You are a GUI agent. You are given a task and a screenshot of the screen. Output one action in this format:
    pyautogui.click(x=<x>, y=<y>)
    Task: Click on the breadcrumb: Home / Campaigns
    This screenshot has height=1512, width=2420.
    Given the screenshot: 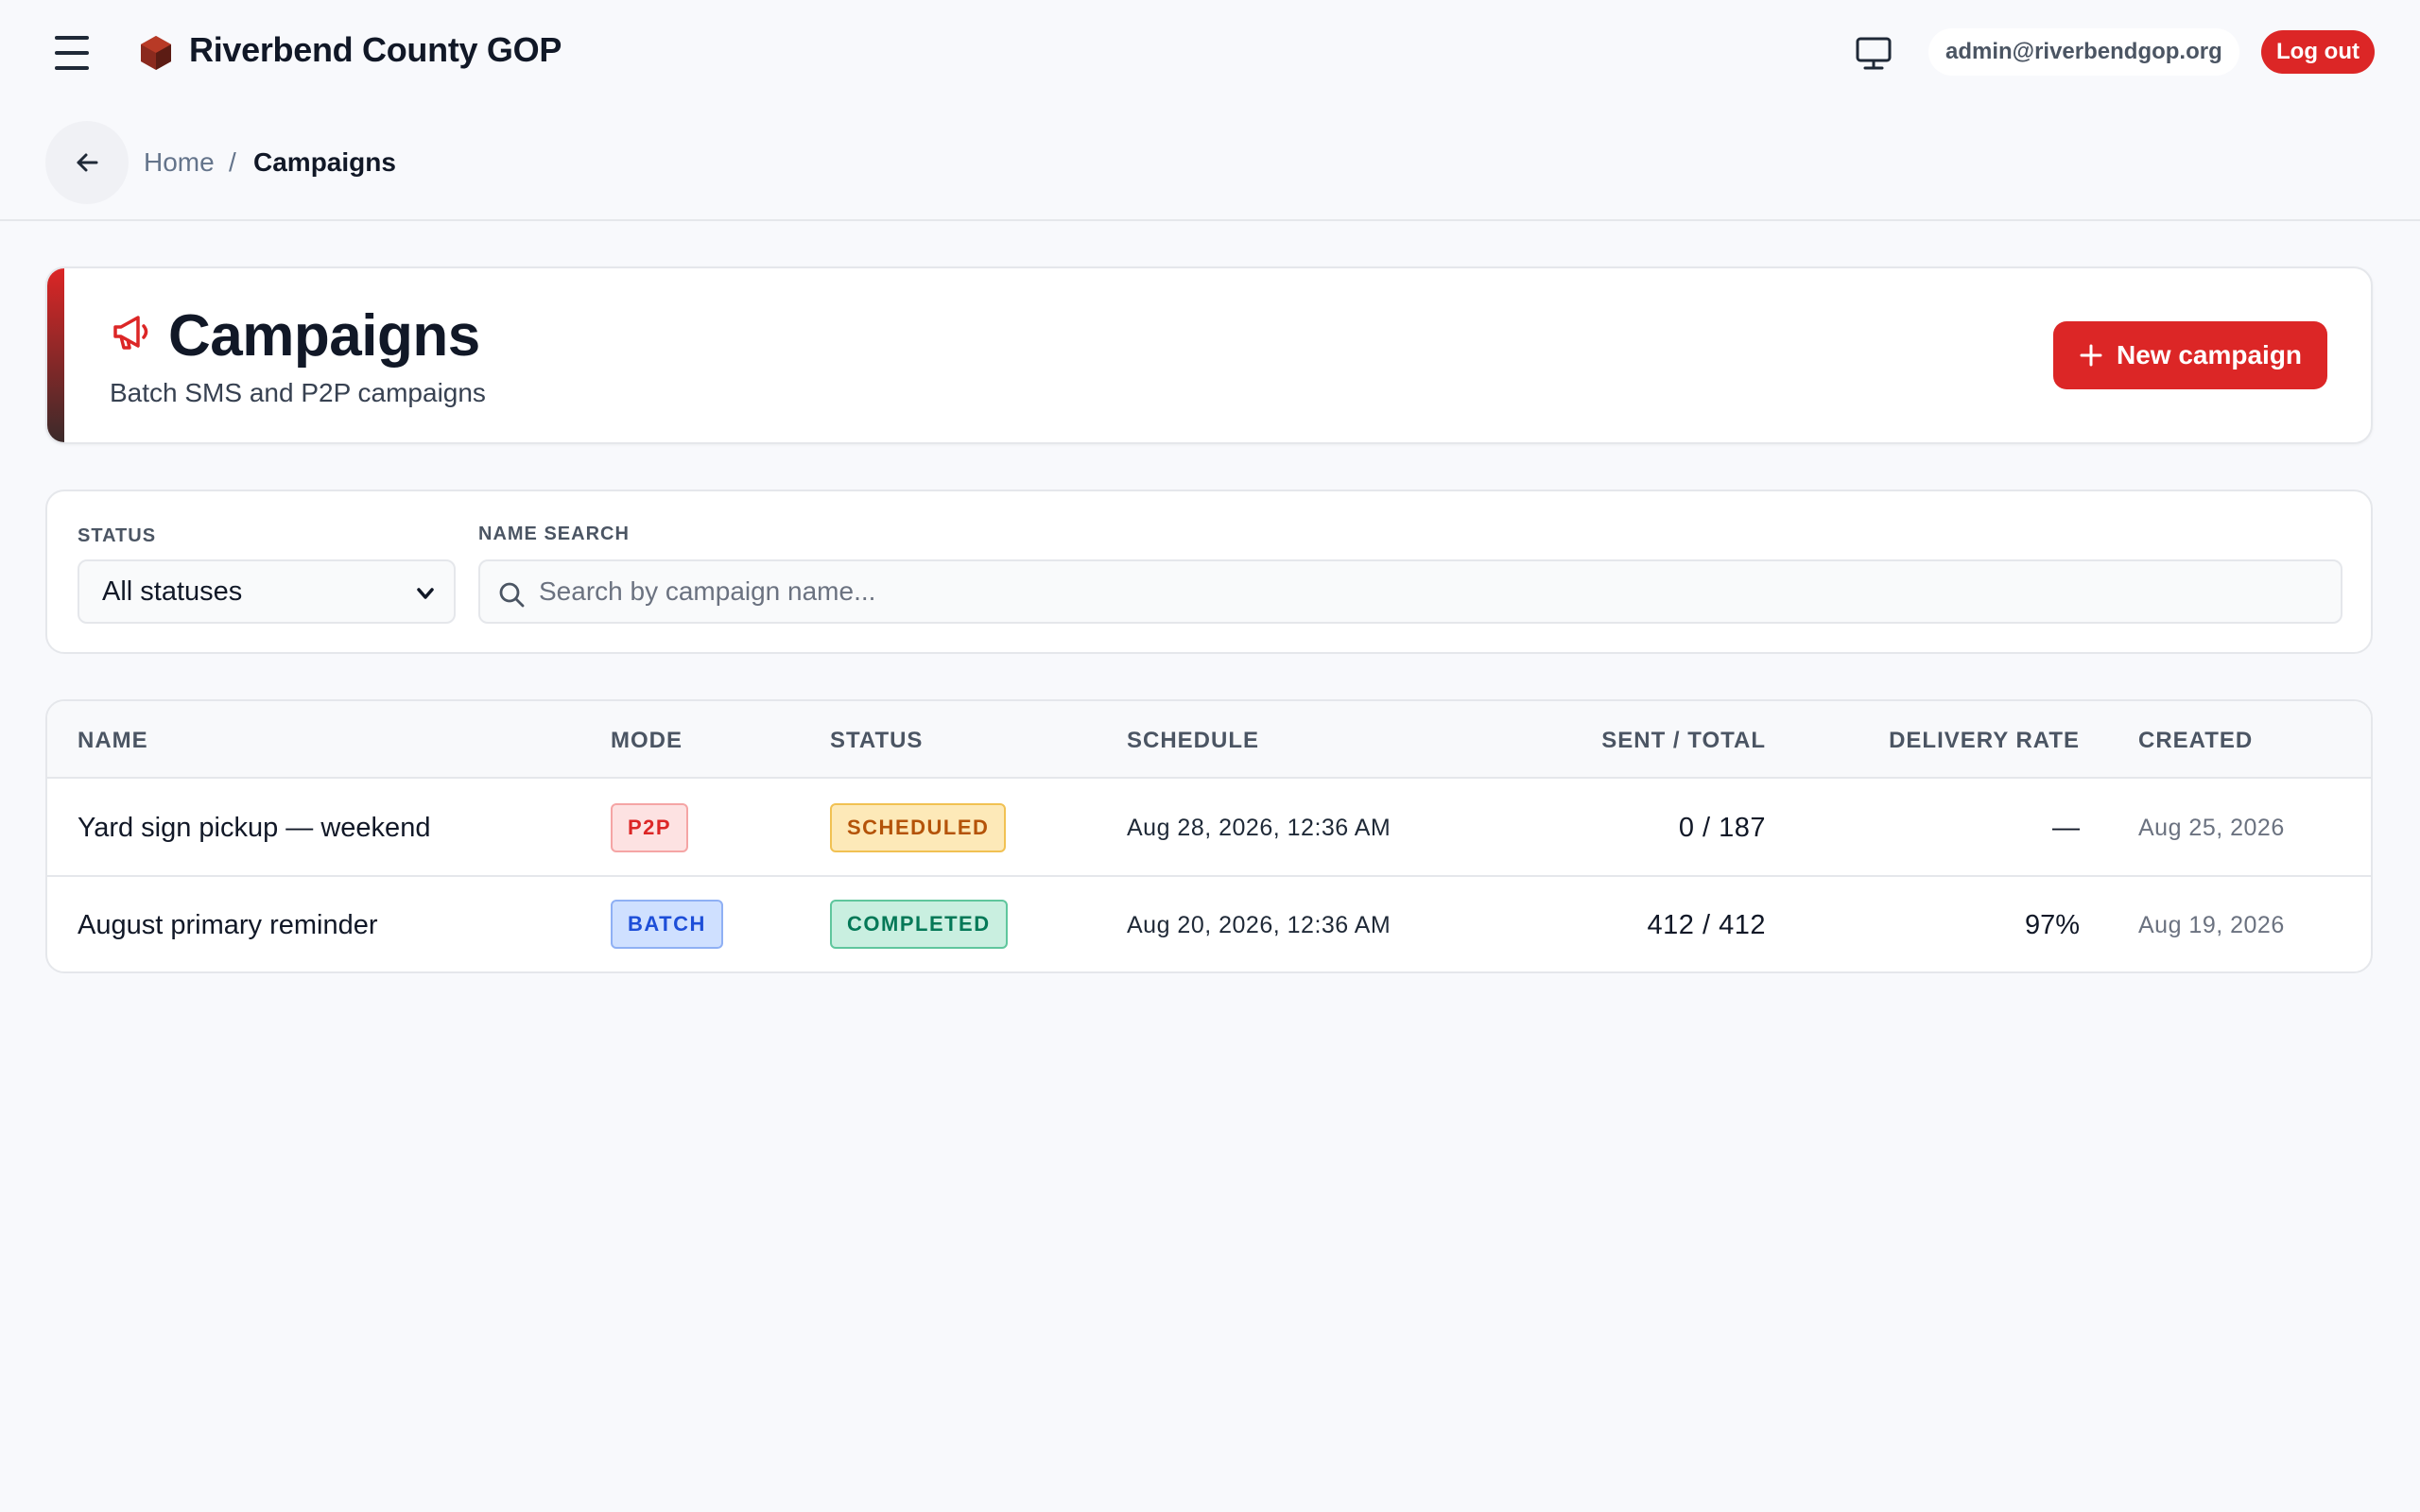 What is the action you would take?
    pyautogui.click(x=1210, y=163)
    